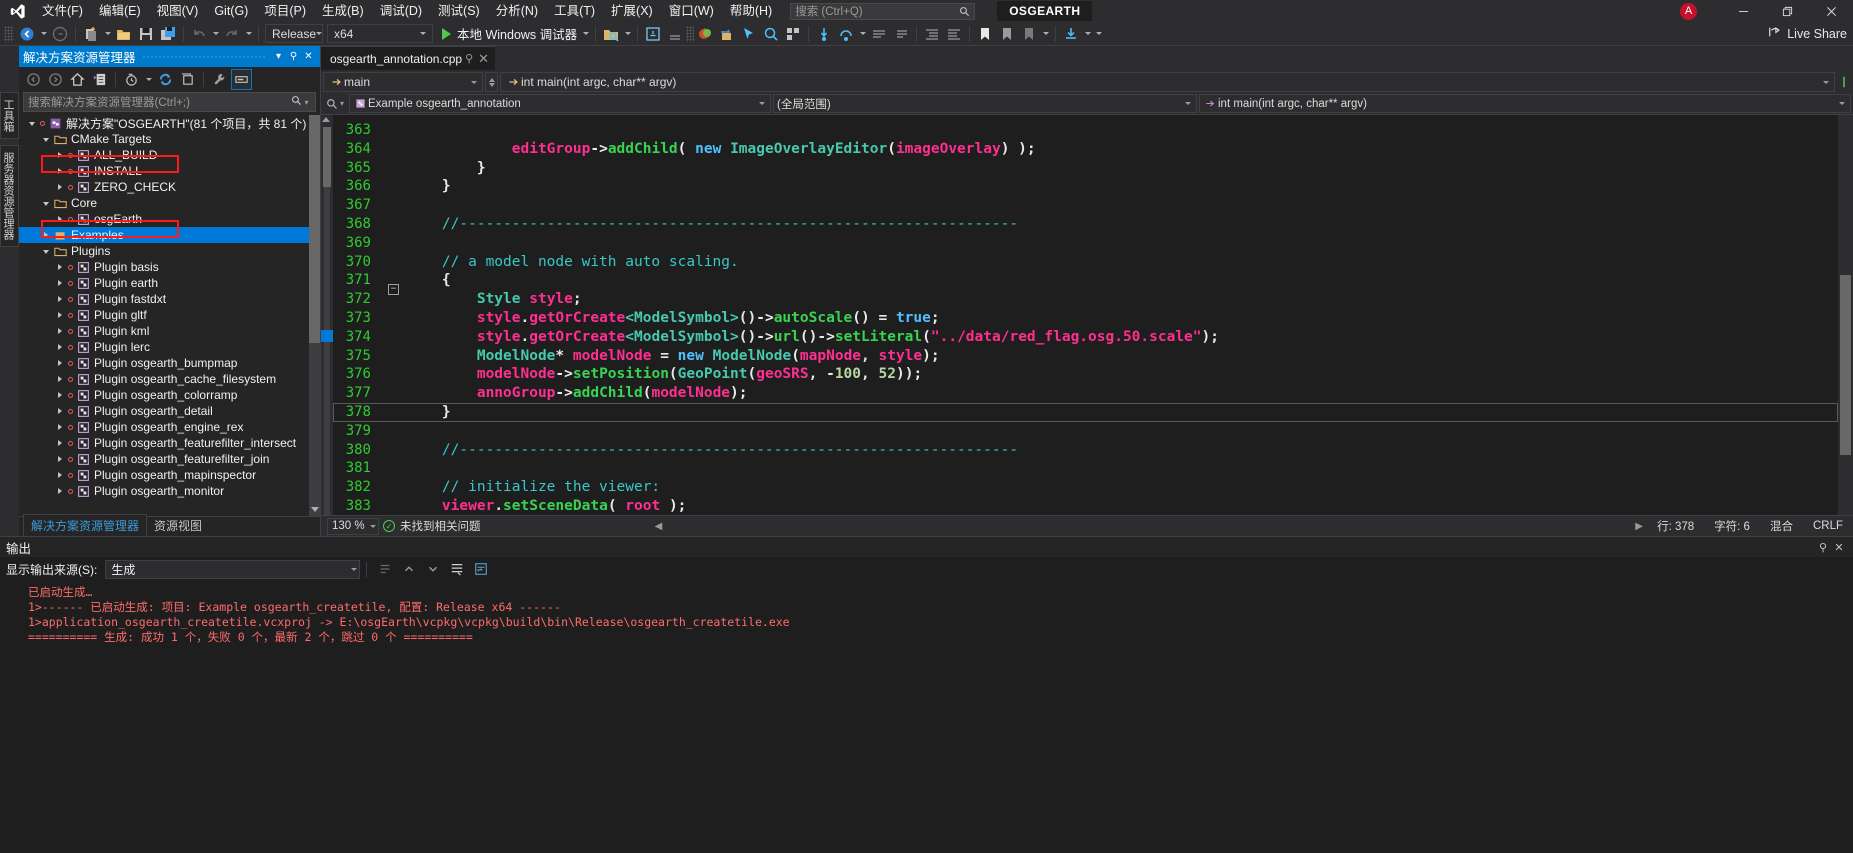 This screenshot has height=853, width=1853. Describe the element at coordinates (169, 283) in the screenshot. I see `tree-item-plugin-earth: Plugin earth` at that location.